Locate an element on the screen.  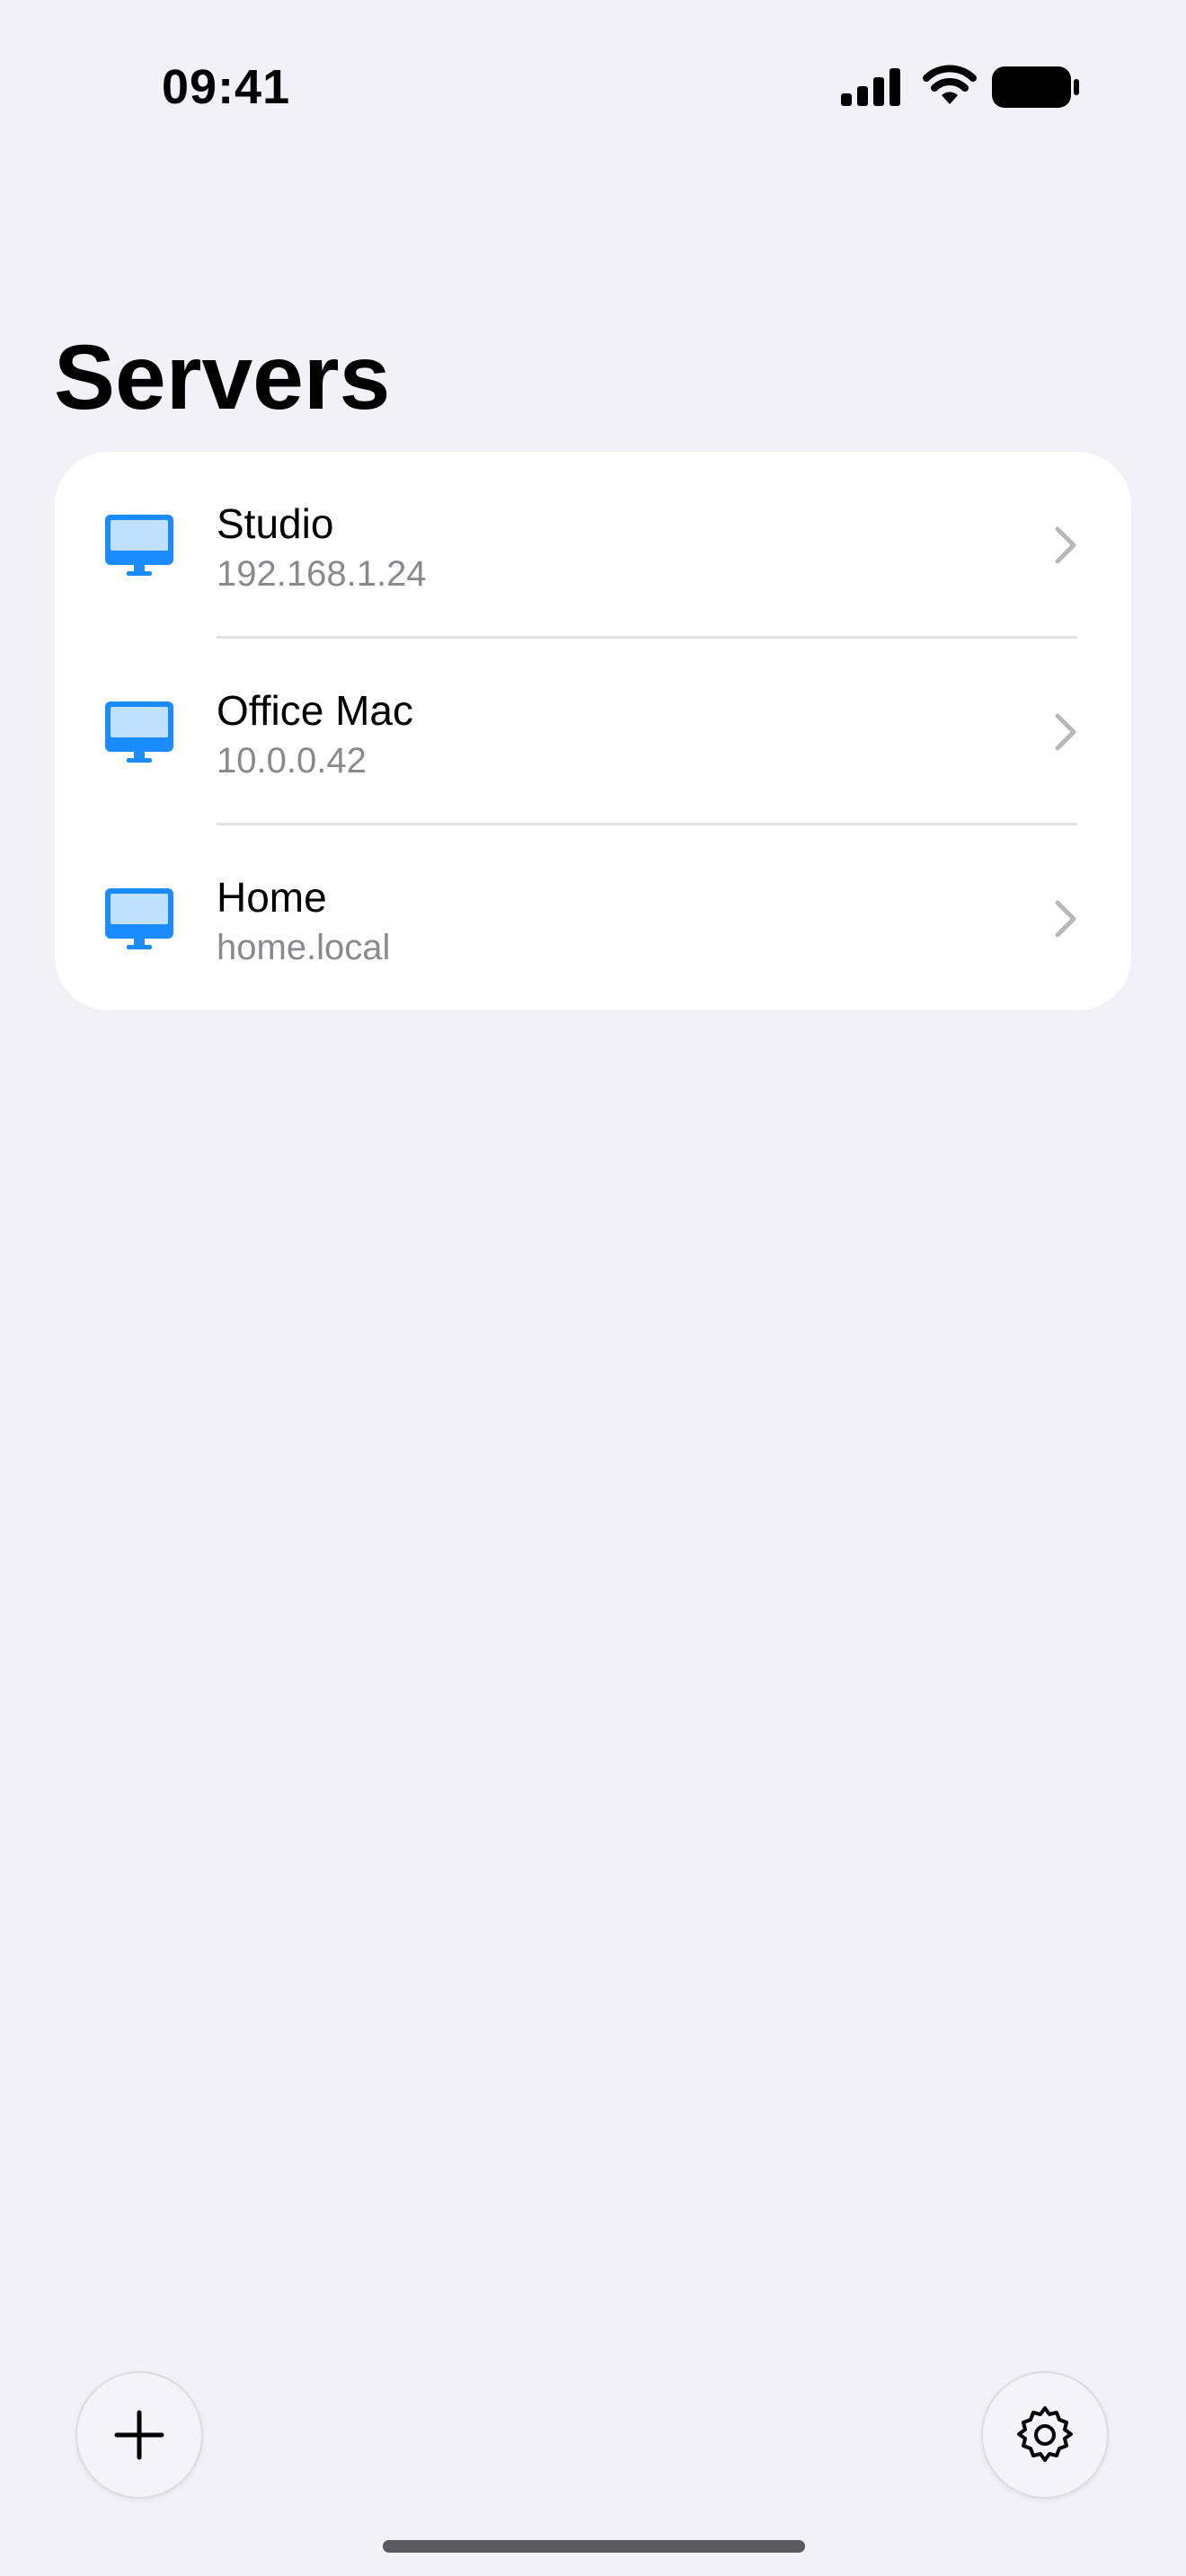
server-address: 192.168.1.24 is located at coordinates (322, 574).